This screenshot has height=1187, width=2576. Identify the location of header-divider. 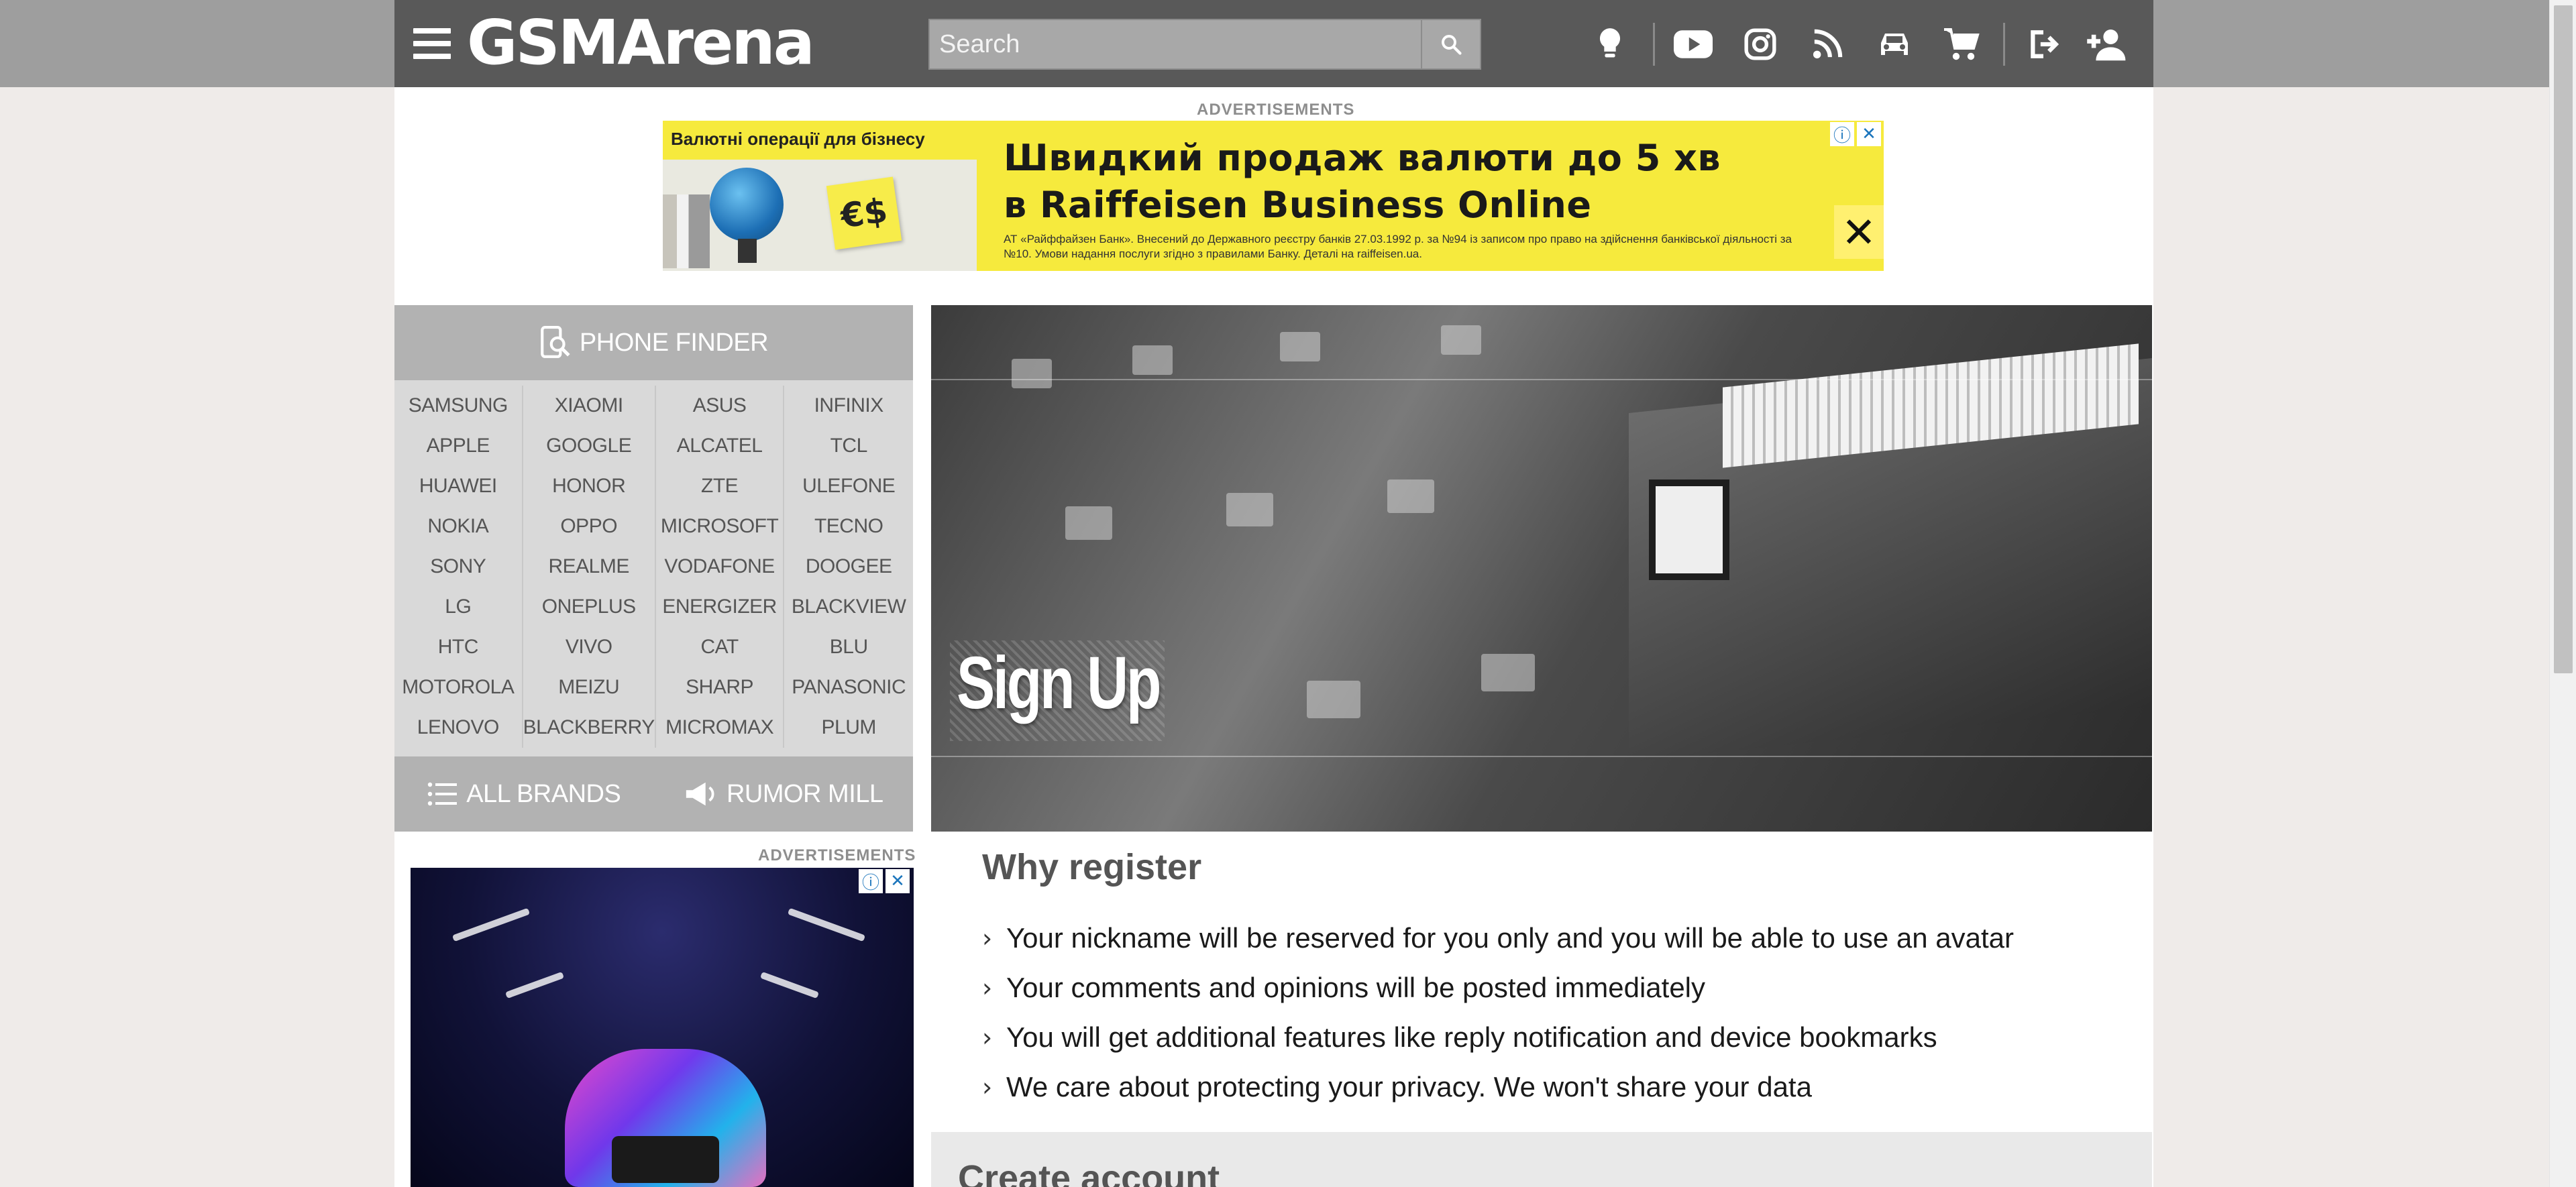
(2004, 44).